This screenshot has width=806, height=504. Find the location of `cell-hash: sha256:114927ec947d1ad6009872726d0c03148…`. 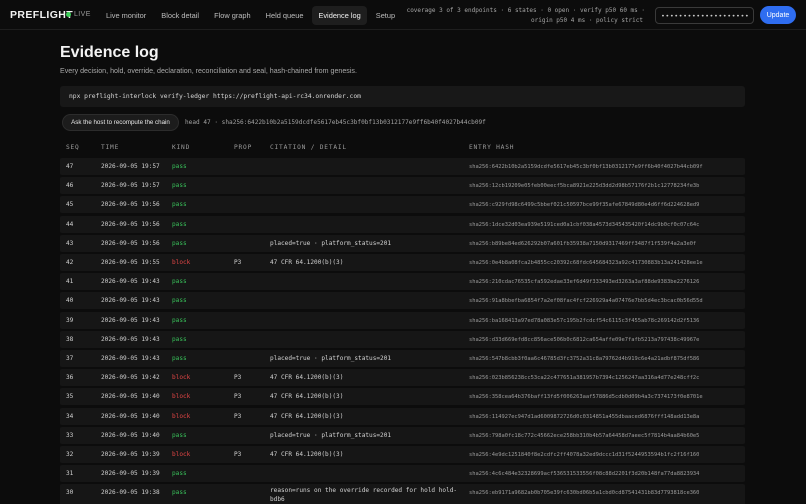

cell-hash: sha256:114927ec947d1ad6009872726d0c03148… is located at coordinates (584, 416).